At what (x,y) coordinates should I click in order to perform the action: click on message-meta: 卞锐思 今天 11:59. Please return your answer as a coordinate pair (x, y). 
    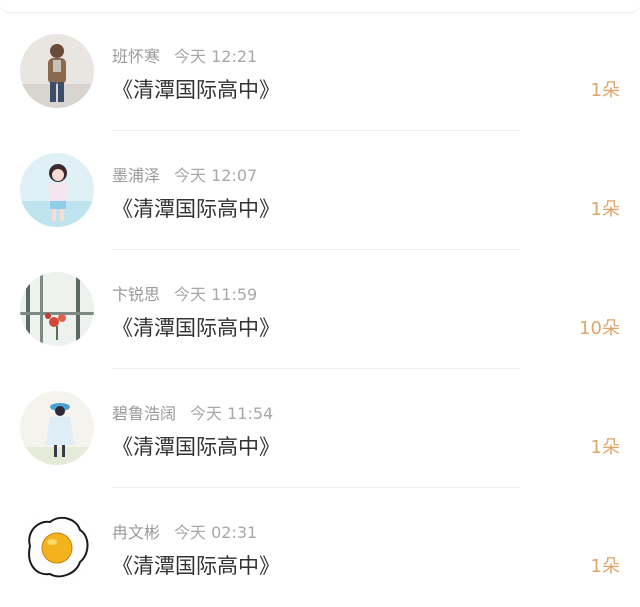
    Looking at the image, I should click on (184, 293).